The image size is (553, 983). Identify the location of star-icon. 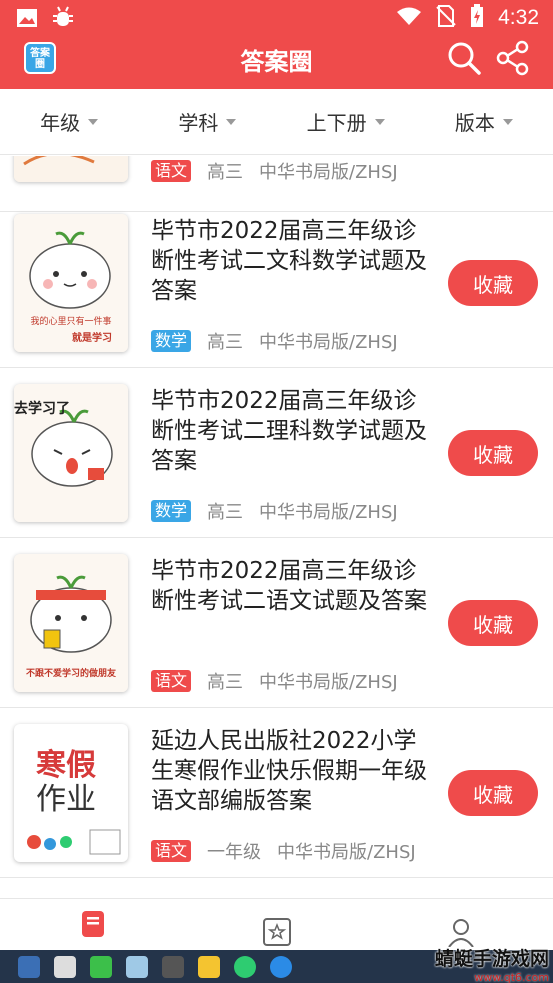
(277, 934).